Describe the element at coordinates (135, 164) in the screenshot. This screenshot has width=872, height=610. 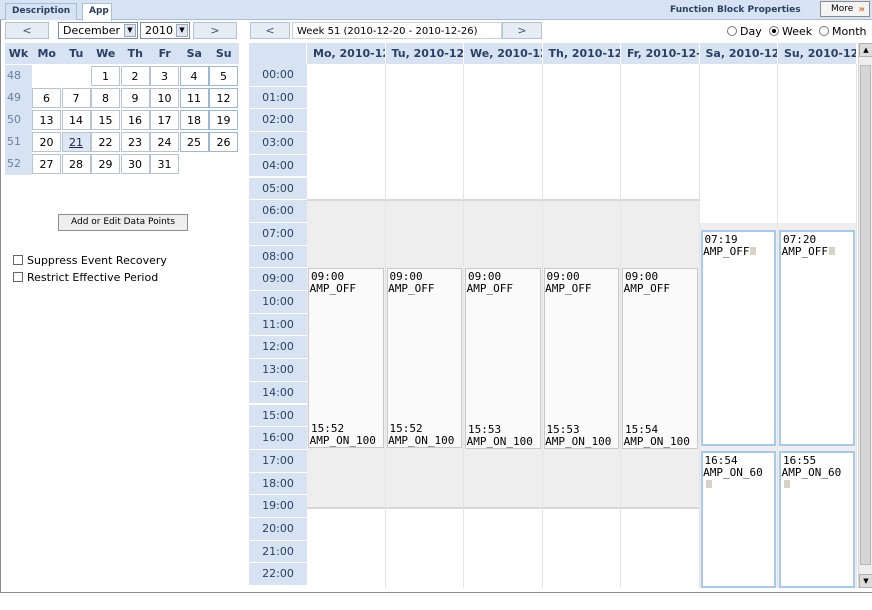
I see `mini-cal-day: 30` at that location.